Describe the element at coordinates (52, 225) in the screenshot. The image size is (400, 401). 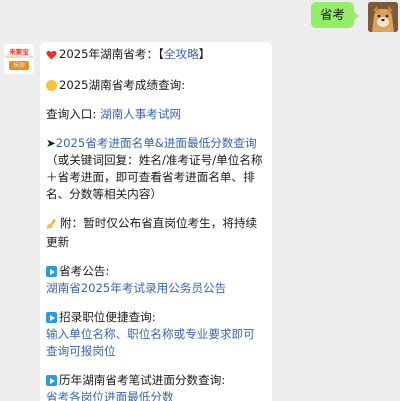
I see `writing-hand-icon` at that location.